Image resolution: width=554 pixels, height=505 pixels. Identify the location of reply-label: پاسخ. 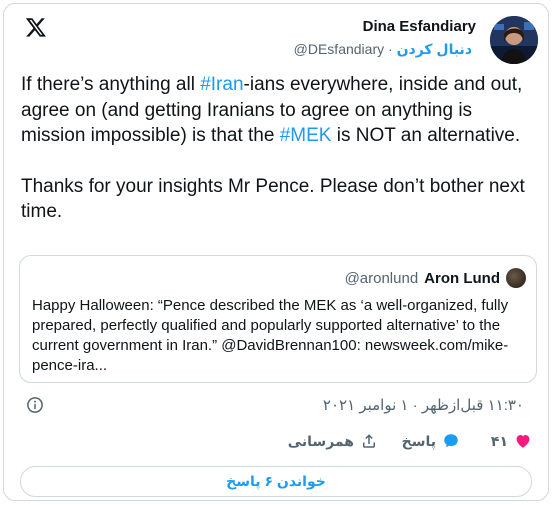
(418, 440).